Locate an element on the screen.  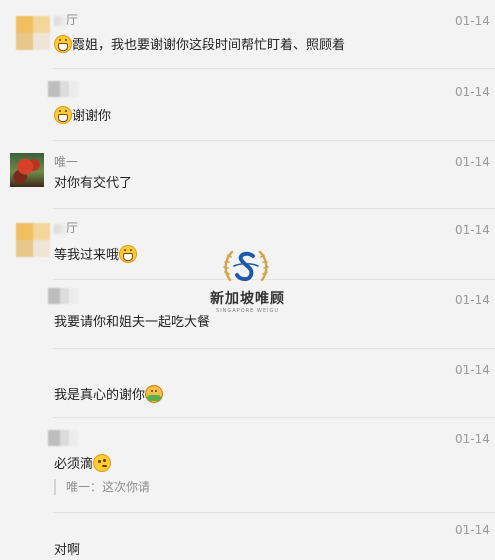
comment-text: 对你有交代了 is located at coordinates (93, 184).